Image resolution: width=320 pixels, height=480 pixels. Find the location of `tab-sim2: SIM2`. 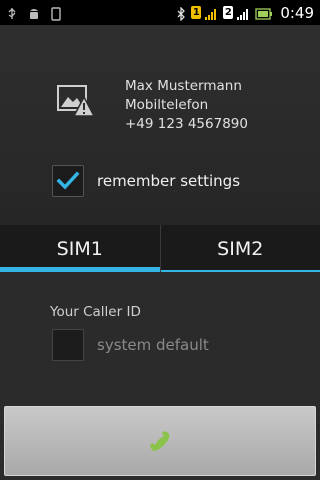

tab-sim2: SIM2 is located at coordinates (239, 248).